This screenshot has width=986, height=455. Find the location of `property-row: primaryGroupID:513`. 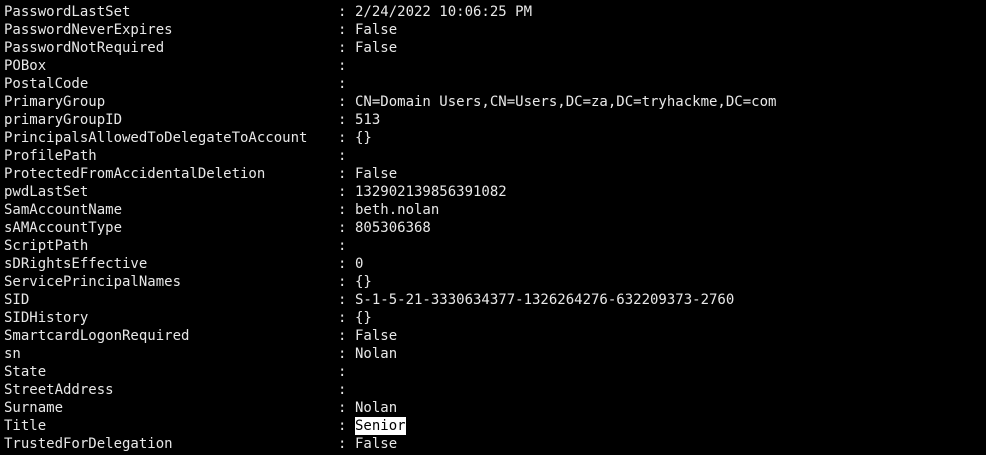

property-row: primaryGroupID:513 is located at coordinates (493, 120).